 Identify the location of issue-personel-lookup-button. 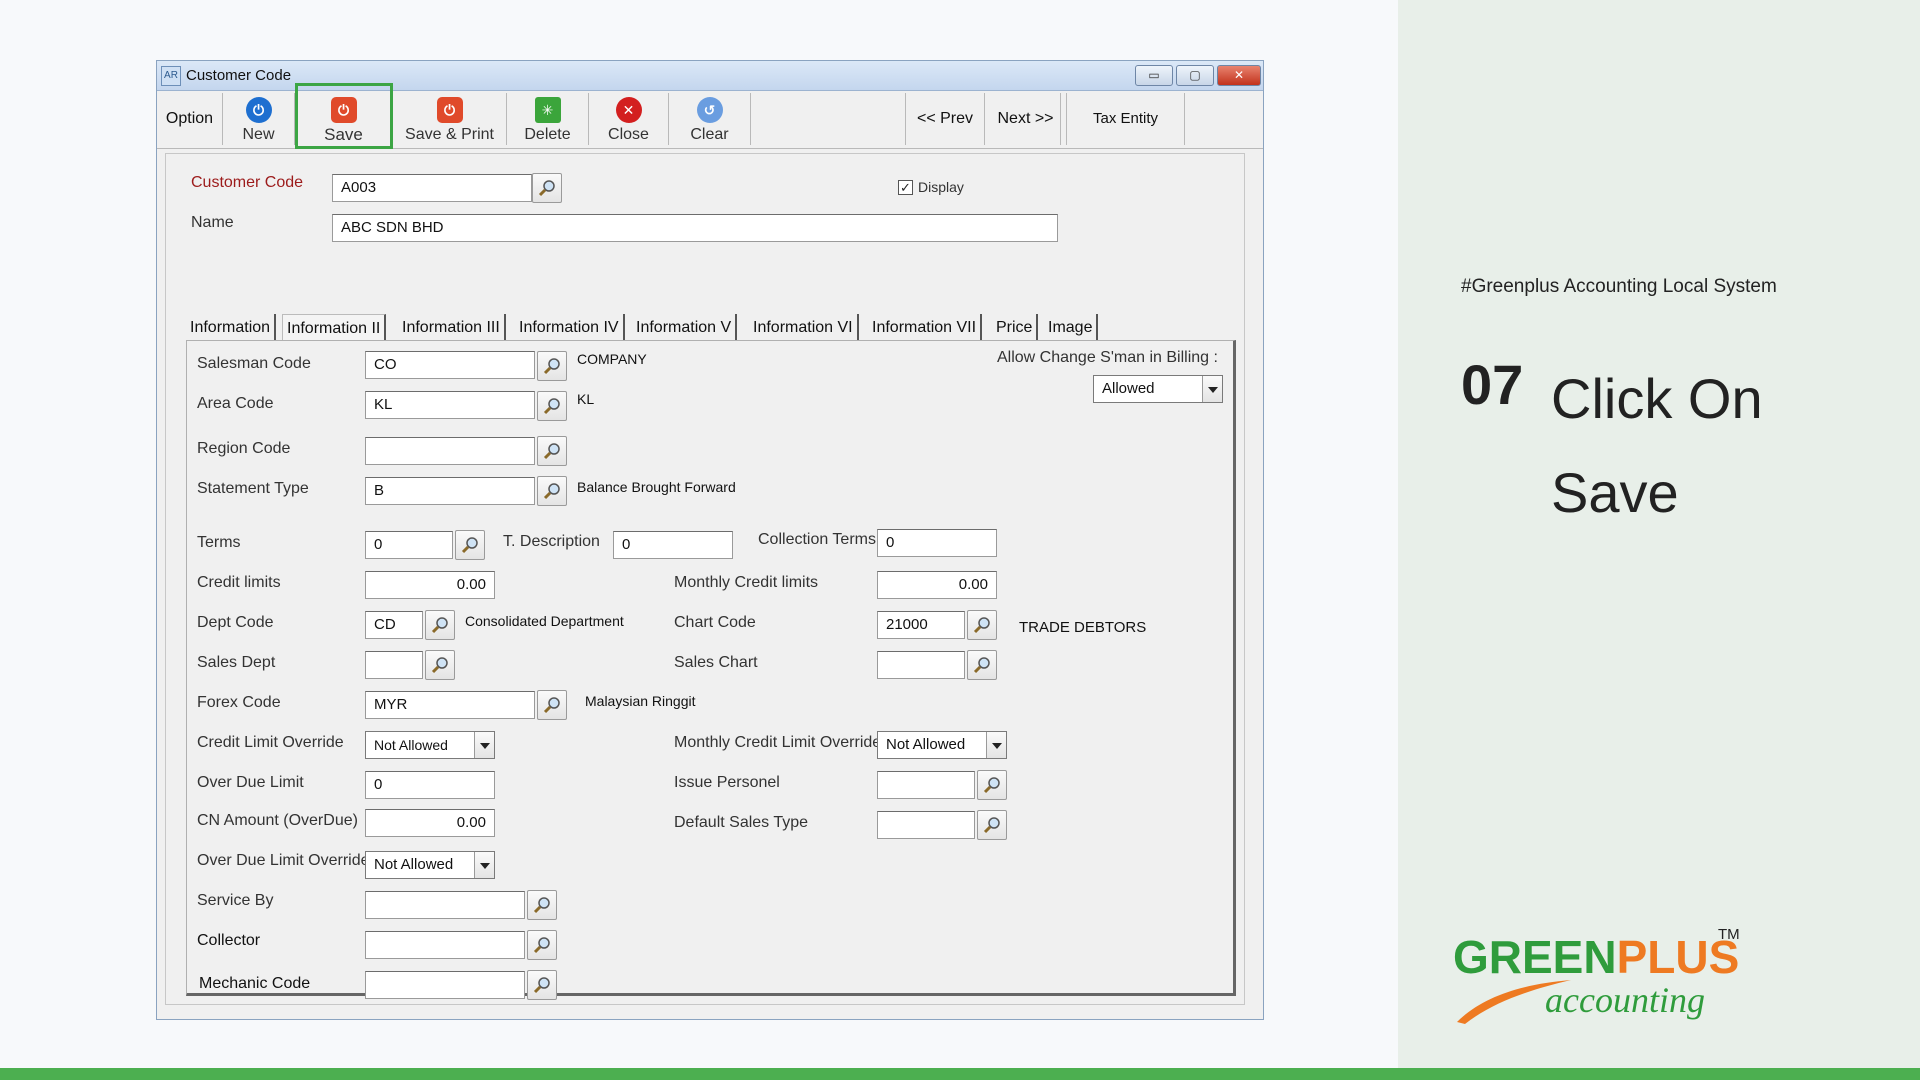
(992, 785).